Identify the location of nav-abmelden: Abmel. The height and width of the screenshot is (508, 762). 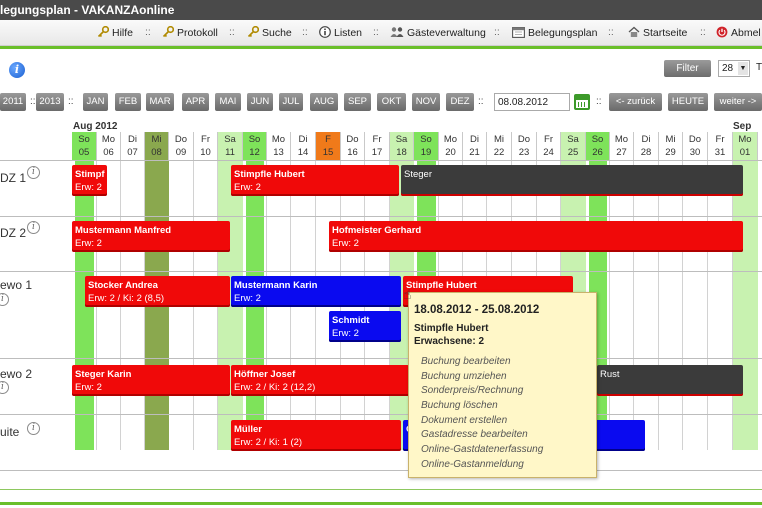
(738, 32).